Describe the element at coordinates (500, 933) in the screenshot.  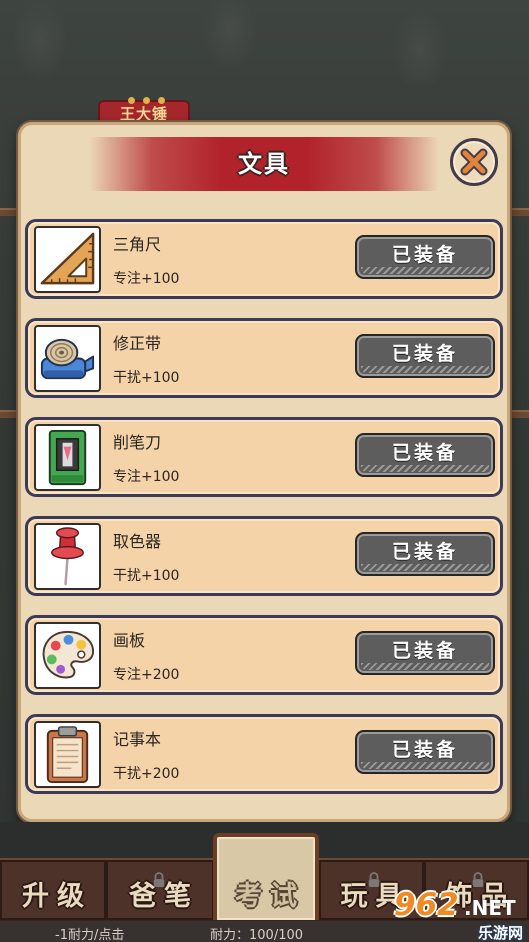
I see `watermark-site-name: 乐游网` at that location.